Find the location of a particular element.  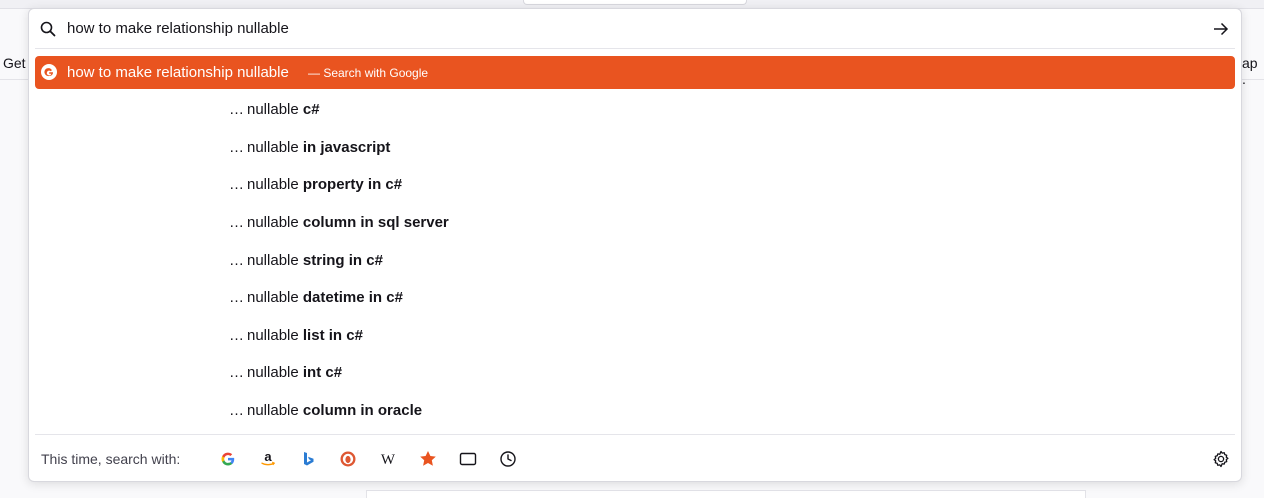

input-separator is located at coordinates (635, 48).